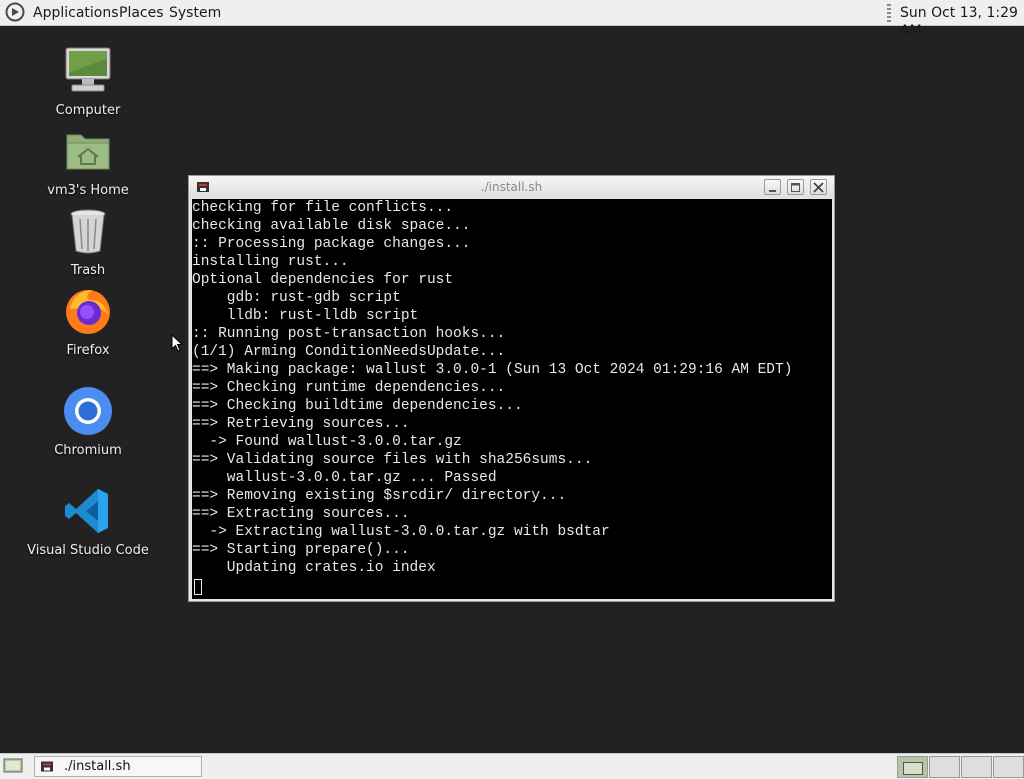 This screenshot has width=1024, height=779. What do you see at coordinates (13, 766) in the screenshot?
I see `show-desktop-icon` at bounding box center [13, 766].